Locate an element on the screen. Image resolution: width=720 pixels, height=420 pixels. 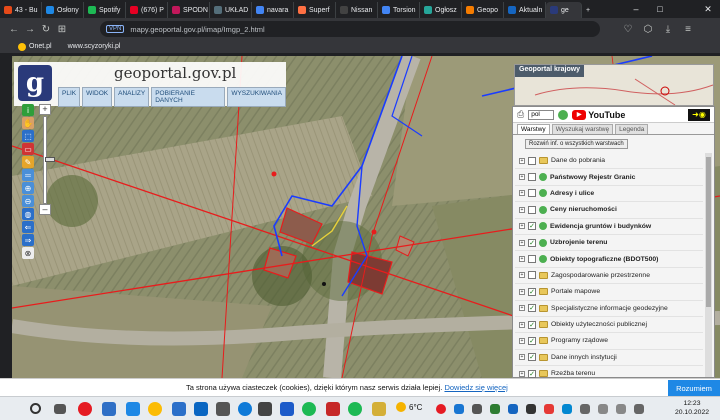
browser-tab: Geopo is located at coordinates (483, 10).